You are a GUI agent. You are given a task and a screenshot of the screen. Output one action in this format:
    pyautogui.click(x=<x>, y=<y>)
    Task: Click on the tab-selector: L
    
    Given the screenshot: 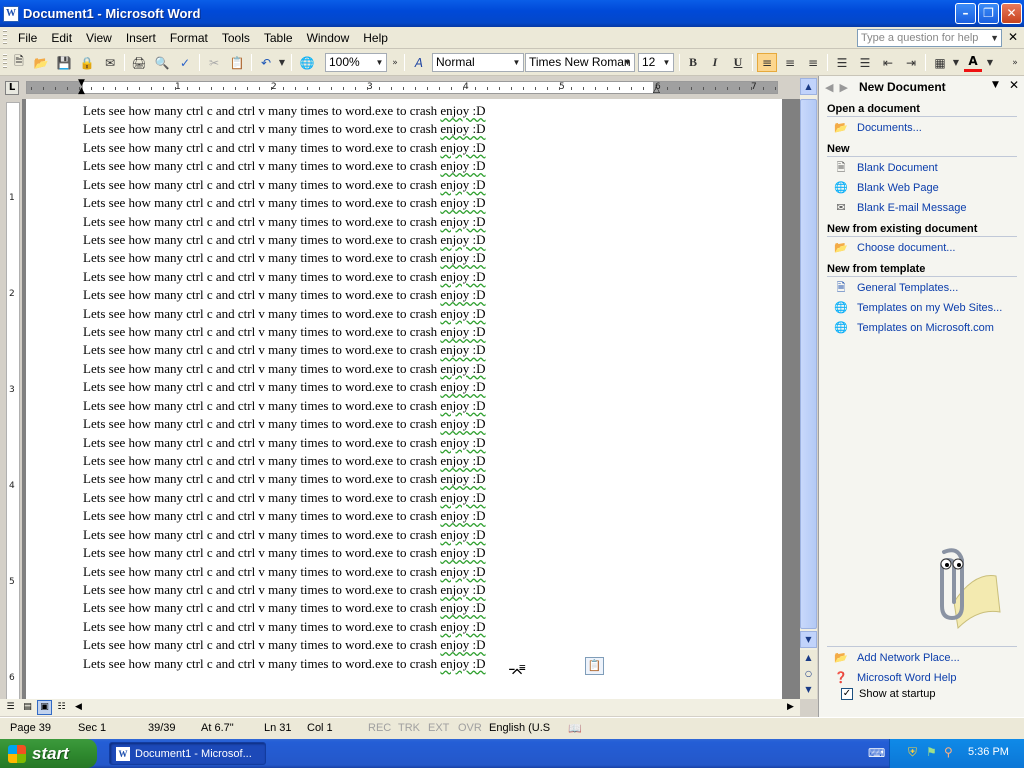 What is the action you would take?
    pyautogui.click(x=12, y=88)
    